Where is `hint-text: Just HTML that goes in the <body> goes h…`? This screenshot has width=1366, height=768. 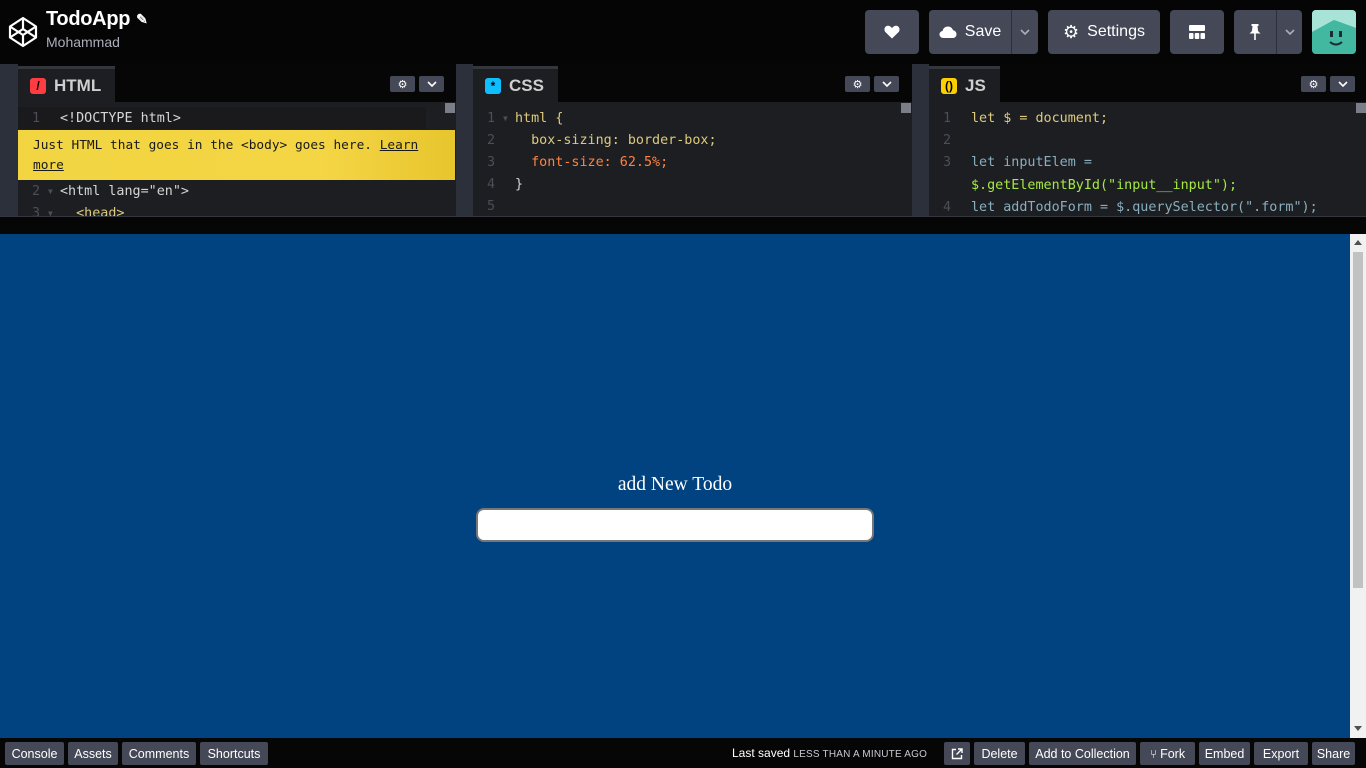
hint-text: Just HTML that goes in the <body> goes h… is located at coordinates (206, 145).